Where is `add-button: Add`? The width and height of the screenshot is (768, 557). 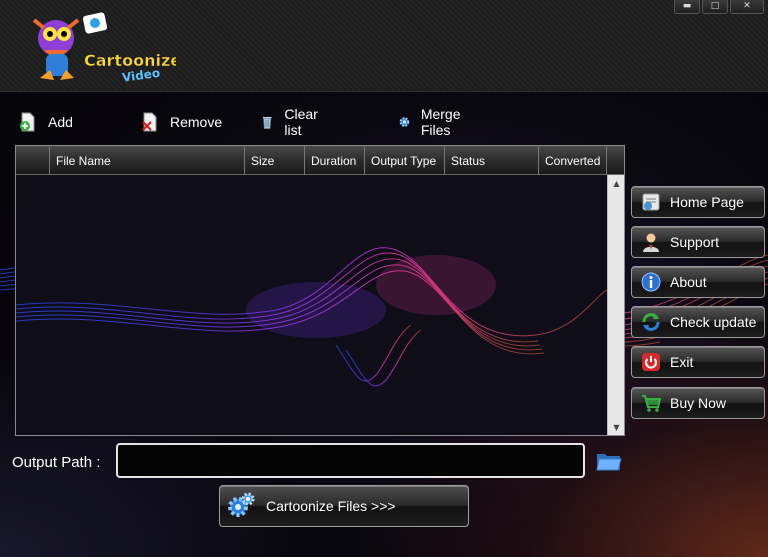
add-button: Add is located at coordinates (45, 122).